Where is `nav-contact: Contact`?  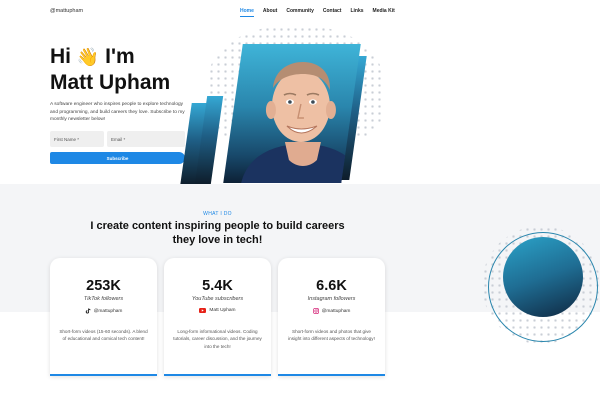
nav-contact: Contact is located at coordinates (332, 12).